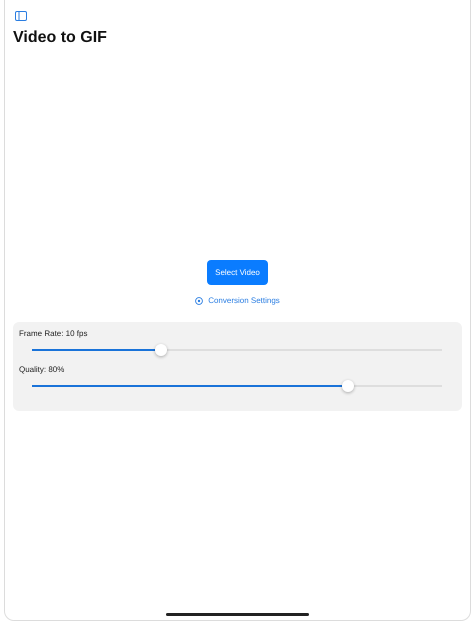  What do you see at coordinates (199, 300) in the screenshot?
I see `settings-icon` at bounding box center [199, 300].